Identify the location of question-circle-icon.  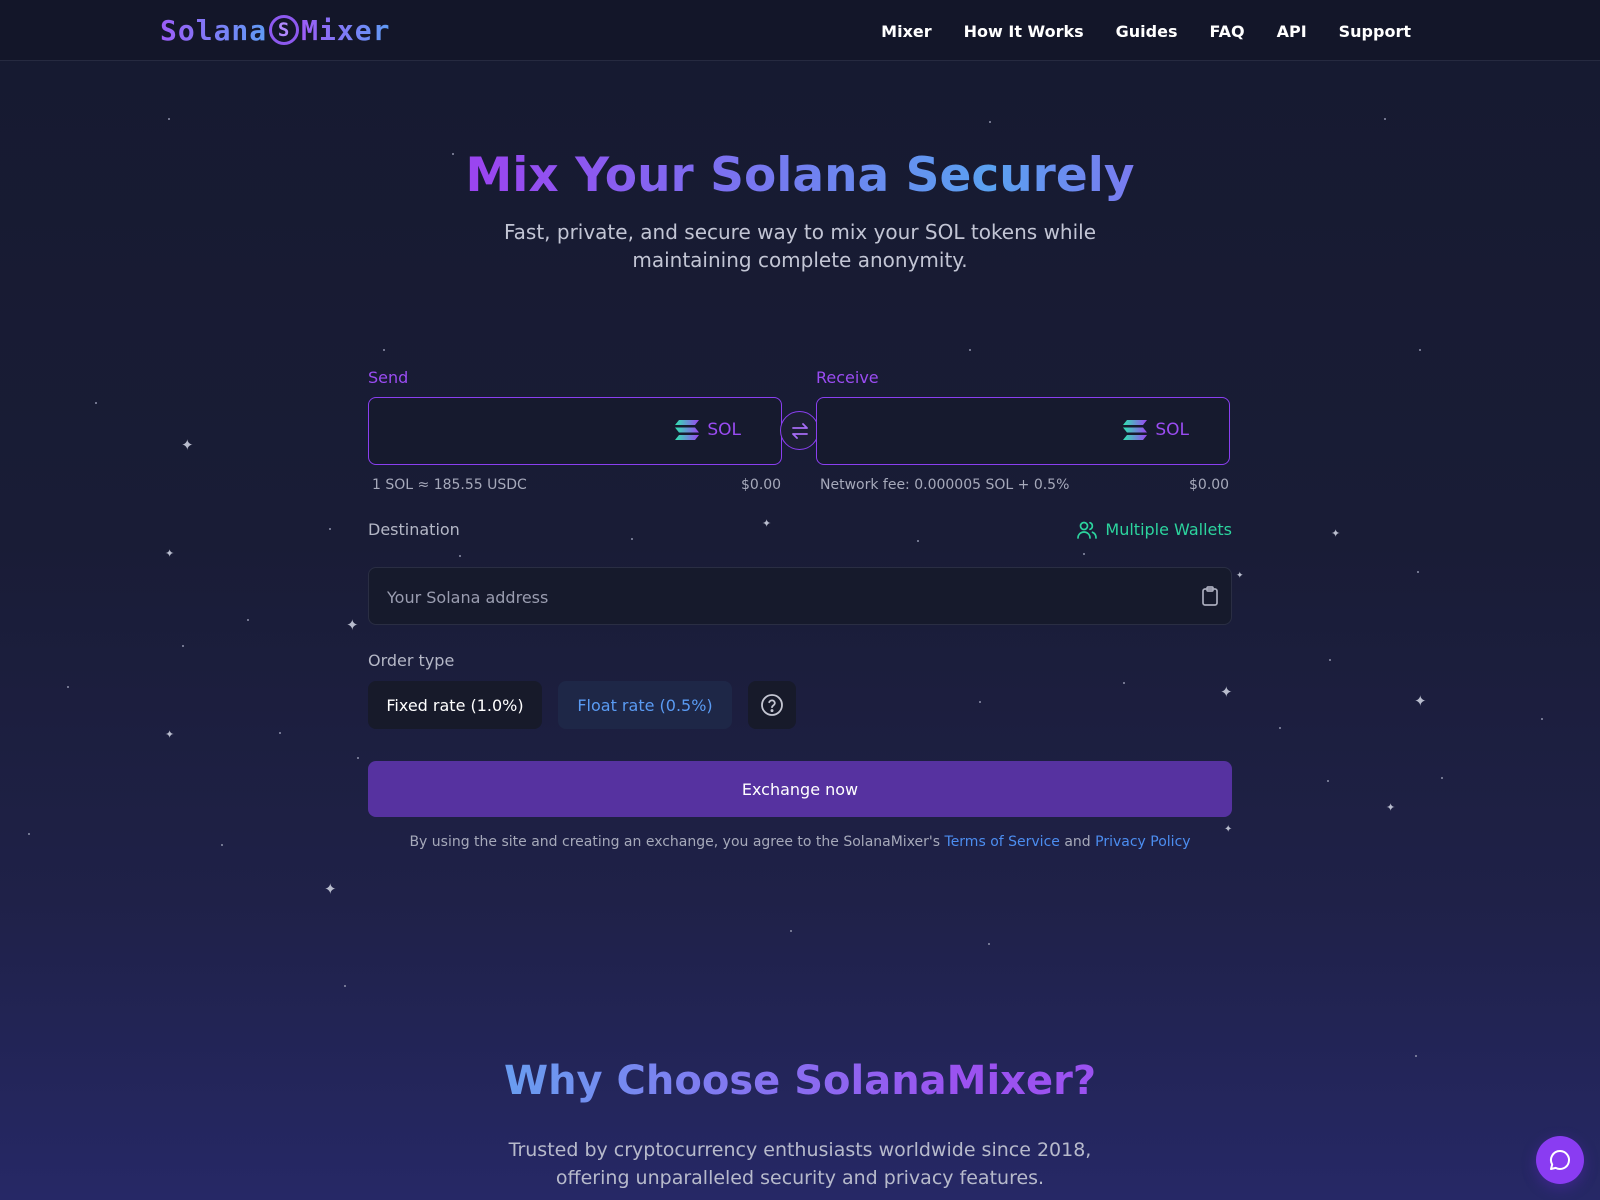
(772, 705).